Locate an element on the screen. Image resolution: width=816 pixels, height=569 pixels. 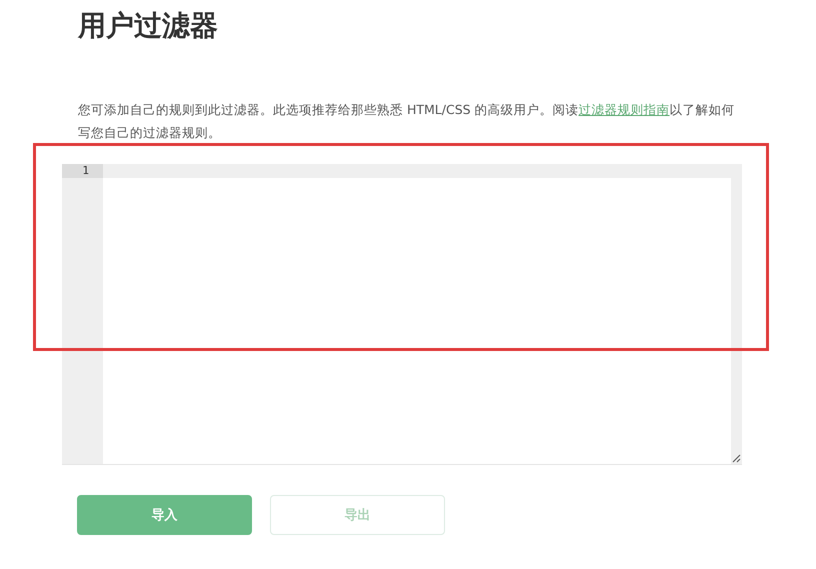
filter-rules-guide-link: 过滤器规则指南 is located at coordinates (624, 109).